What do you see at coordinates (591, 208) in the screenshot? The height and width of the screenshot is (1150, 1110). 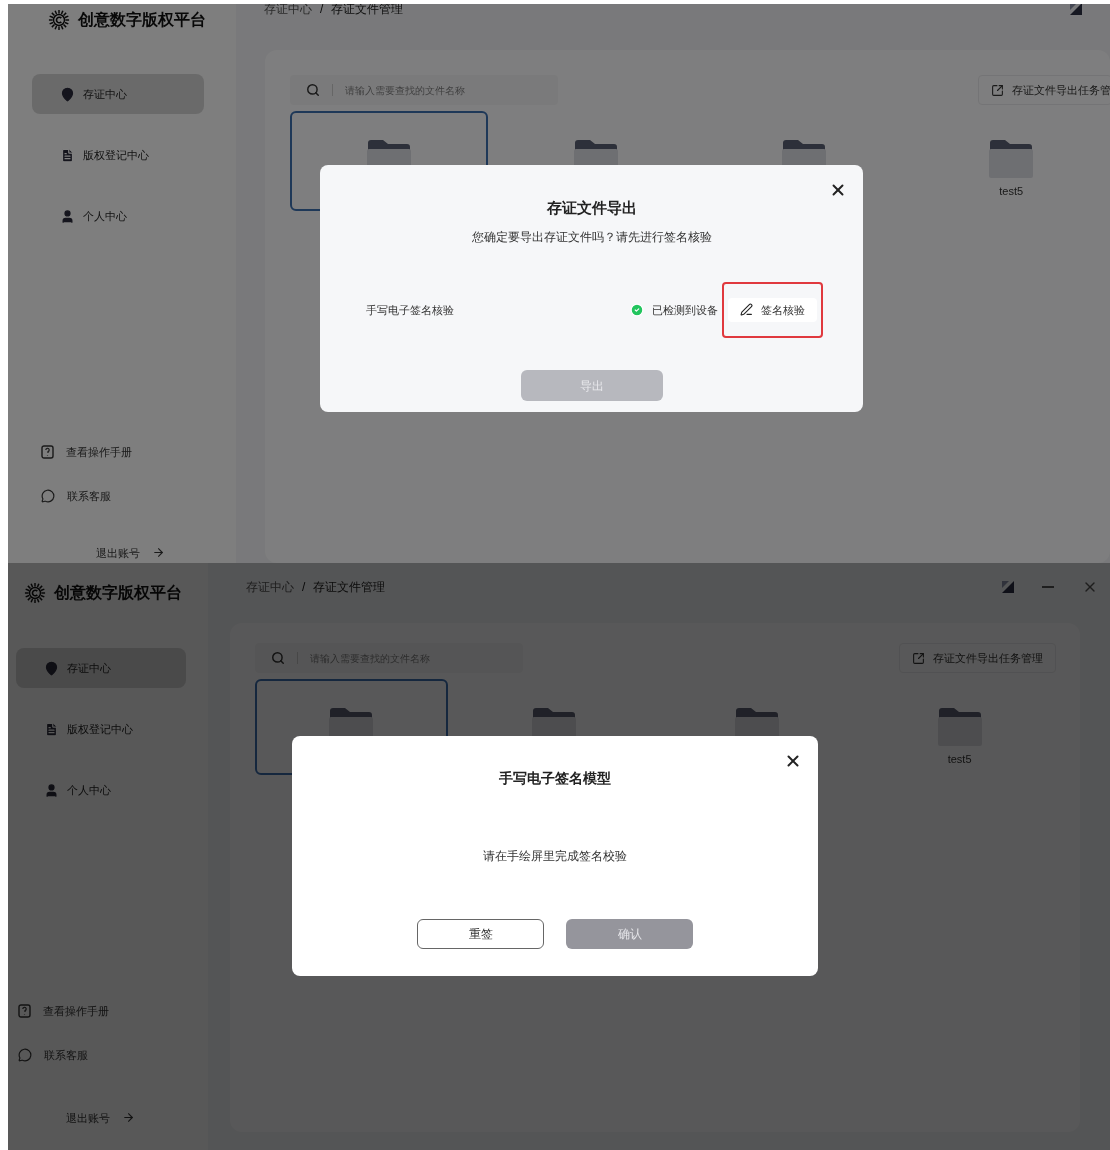 I see `dialog-title: 存证文件导出` at bounding box center [591, 208].